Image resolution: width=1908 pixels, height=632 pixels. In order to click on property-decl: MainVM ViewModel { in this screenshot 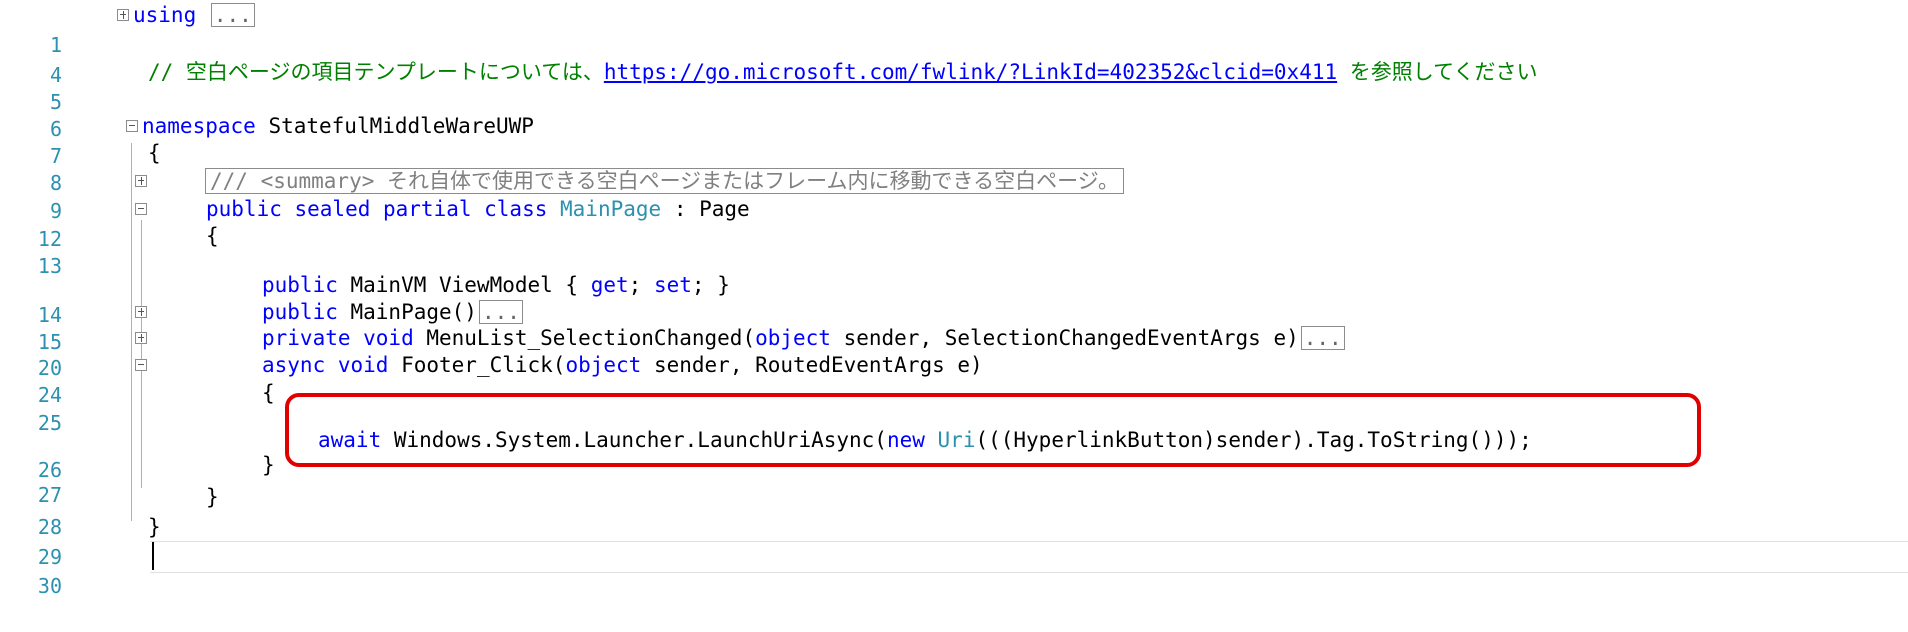, I will do `click(464, 285)`.